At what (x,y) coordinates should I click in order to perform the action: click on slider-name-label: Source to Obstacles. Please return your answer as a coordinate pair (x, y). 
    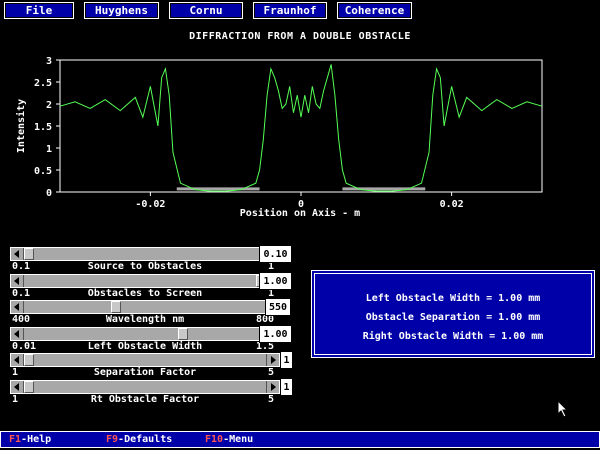
    Looking at the image, I should click on (145, 266).